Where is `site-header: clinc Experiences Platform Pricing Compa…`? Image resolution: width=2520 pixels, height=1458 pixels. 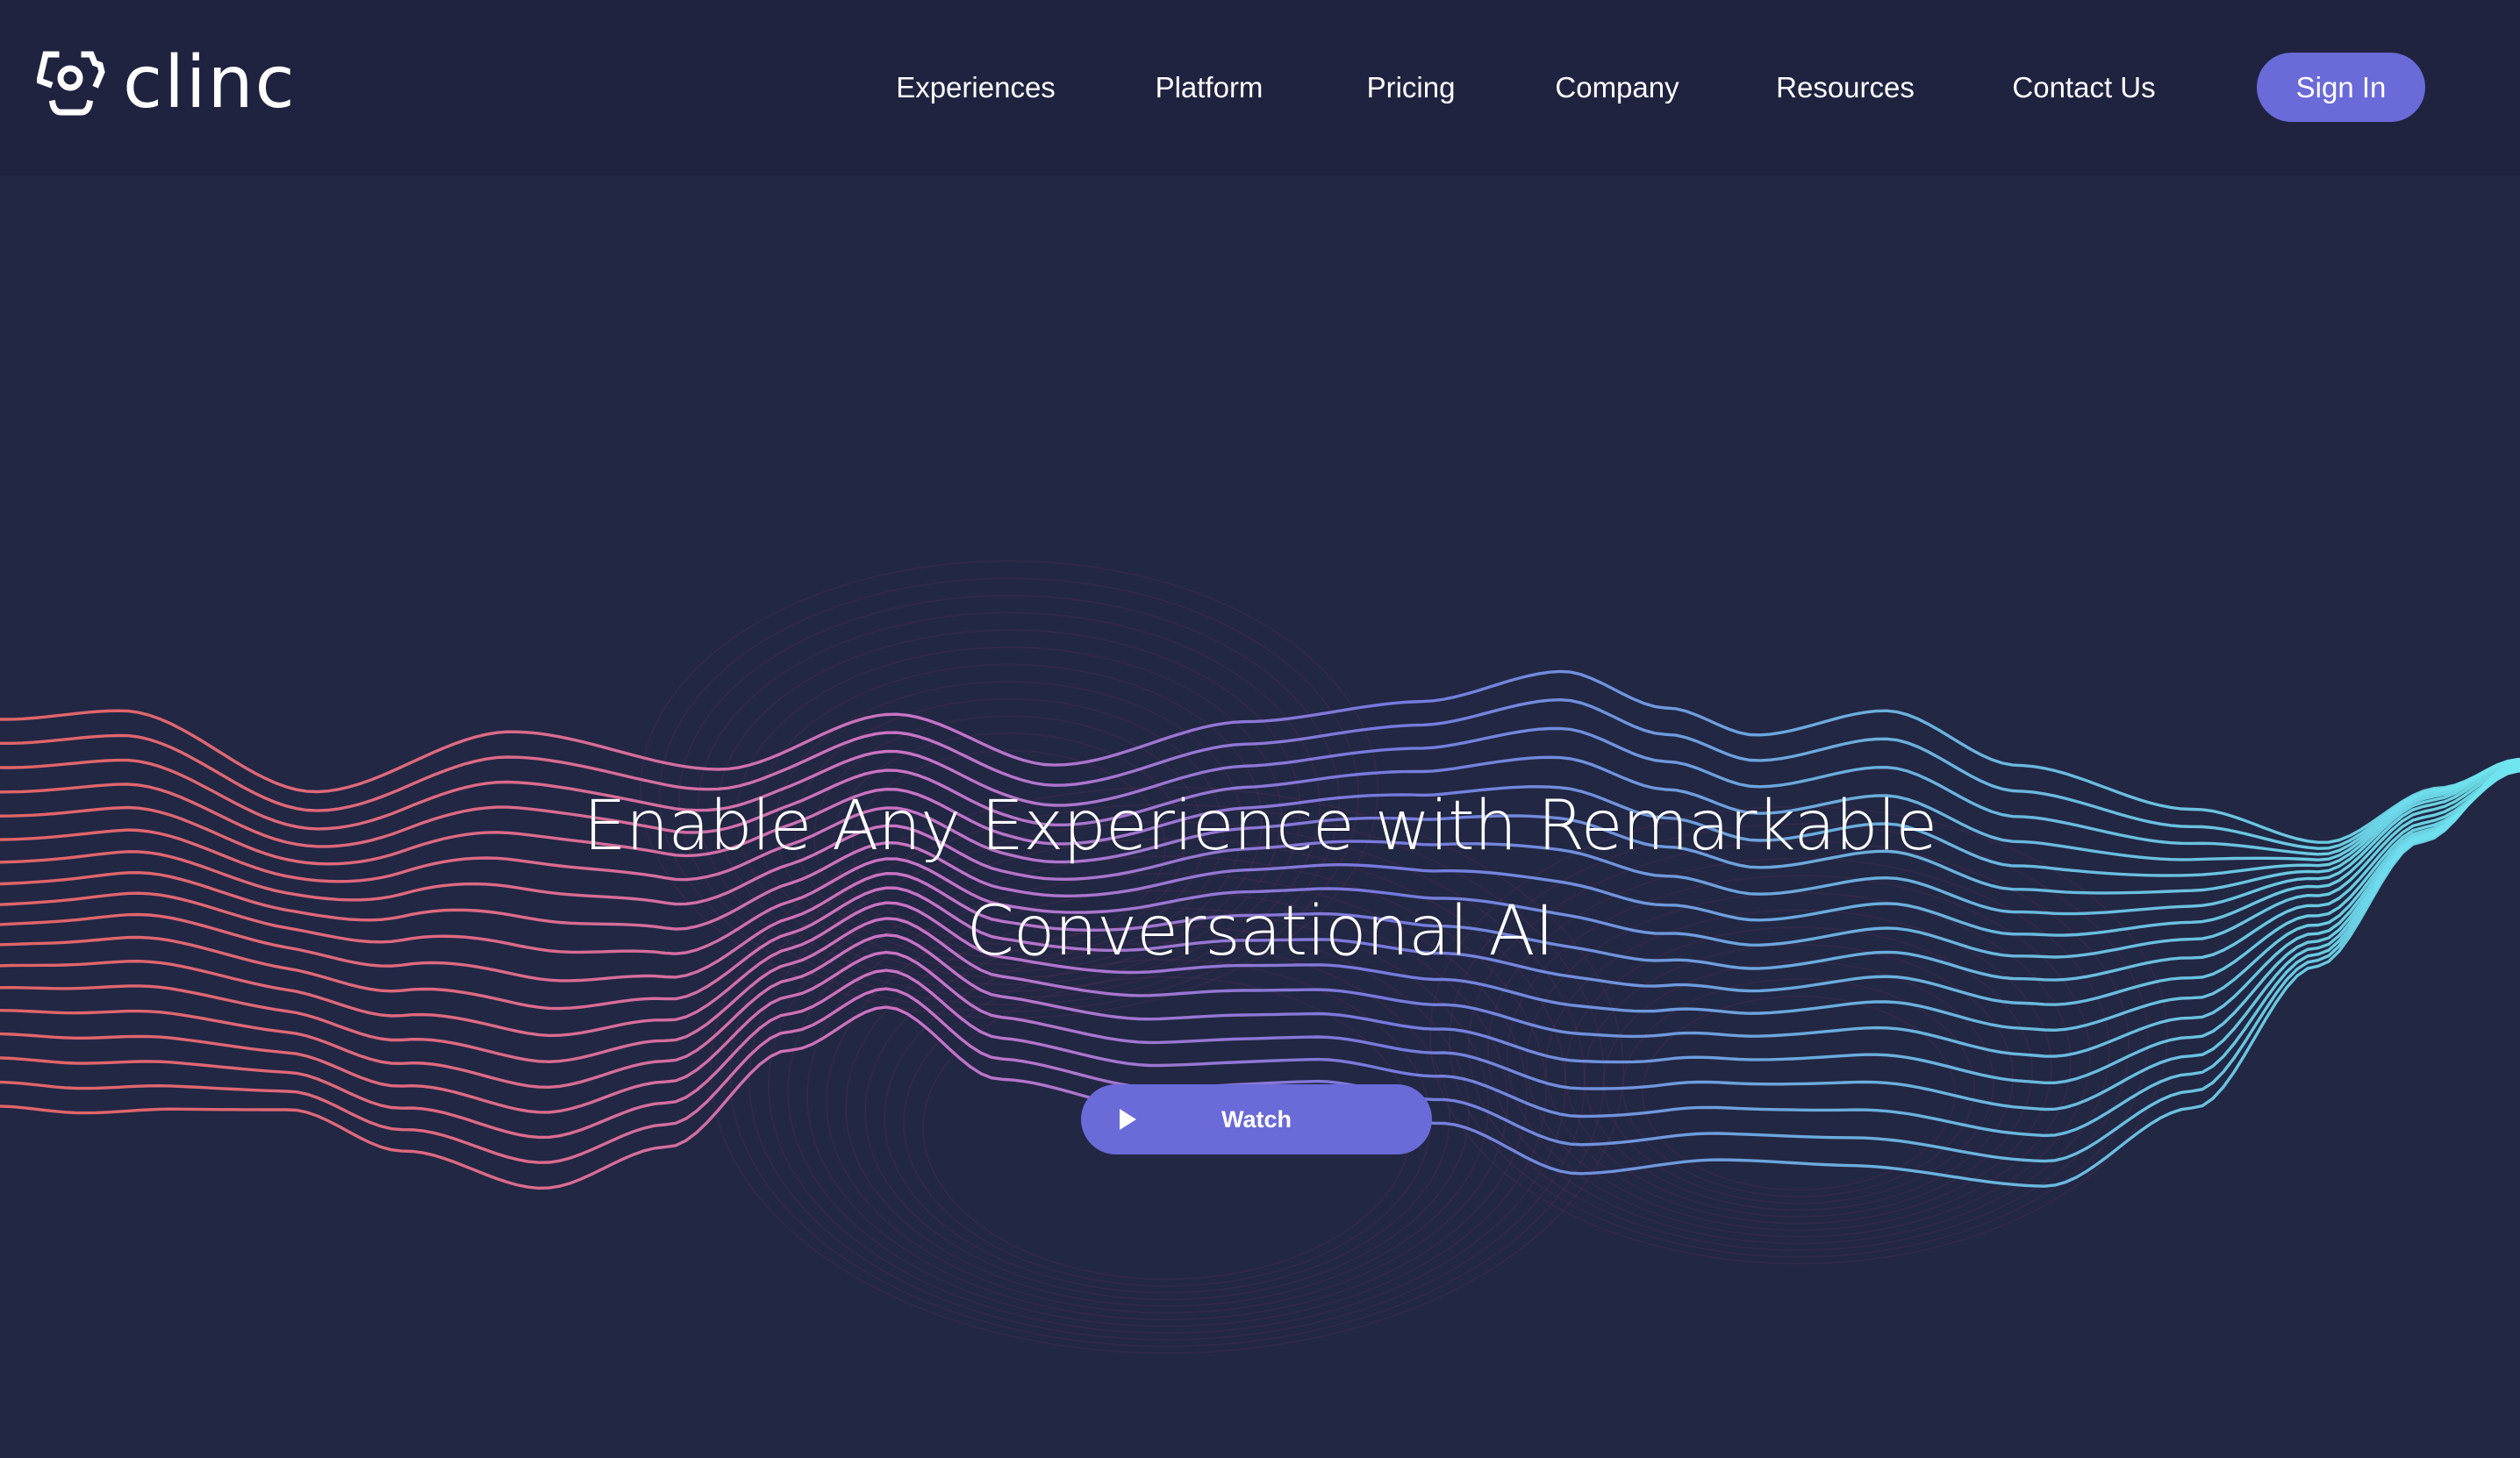
site-header: clinc Experiences Platform Pricing Compa… is located at coordinates (1260, 87).